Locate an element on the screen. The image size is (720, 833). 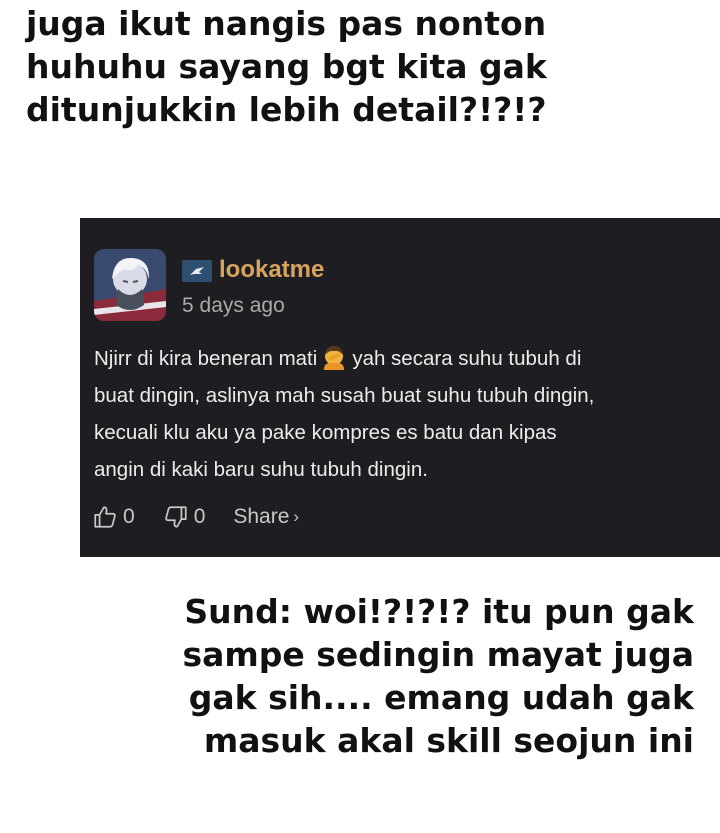
username: lookatme is located at coordinates (271, 270).